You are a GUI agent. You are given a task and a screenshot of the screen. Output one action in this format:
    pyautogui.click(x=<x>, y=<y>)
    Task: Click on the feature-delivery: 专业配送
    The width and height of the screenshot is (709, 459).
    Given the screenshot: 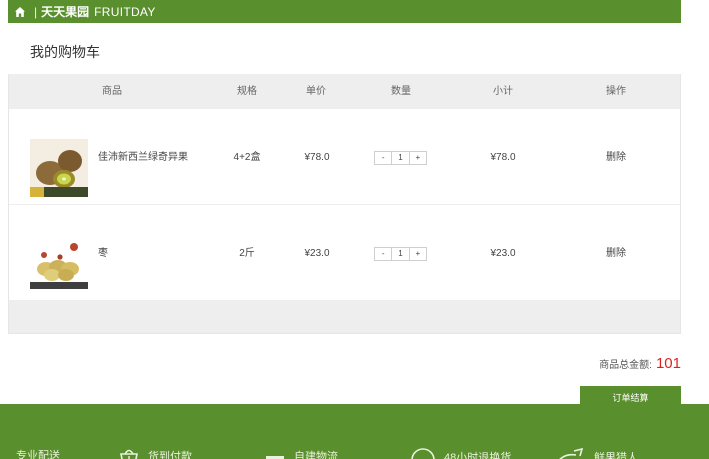 What is the action you would take?
    pyautogui.click(x=38, y=453)
    